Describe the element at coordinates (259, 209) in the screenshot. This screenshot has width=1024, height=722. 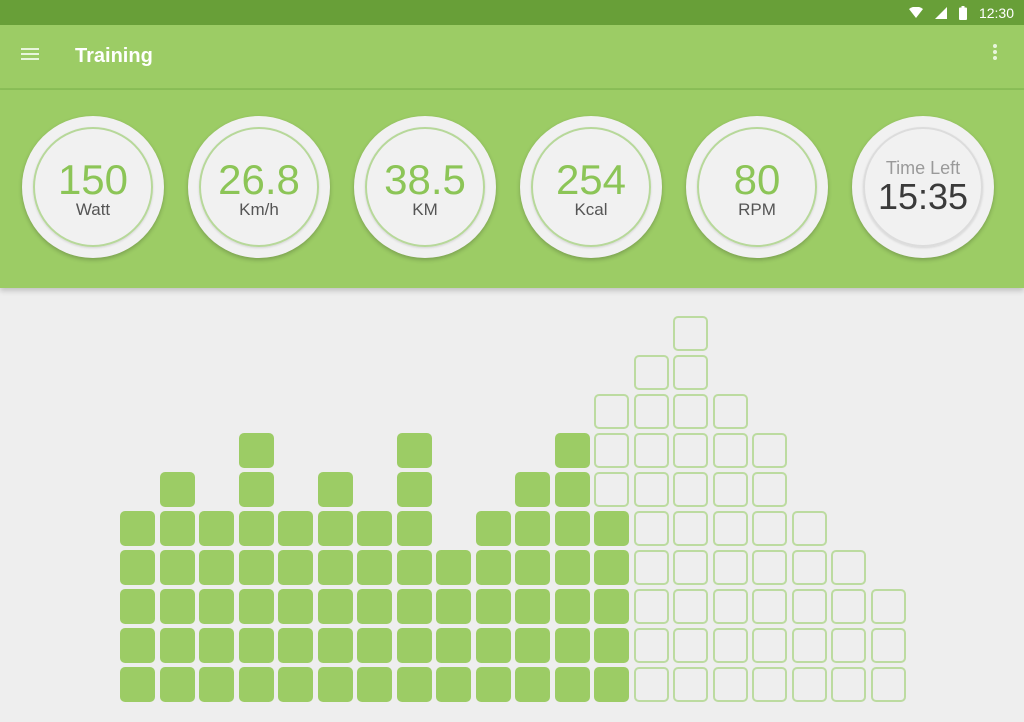
I see `stat-unit: Km/h` at that location.